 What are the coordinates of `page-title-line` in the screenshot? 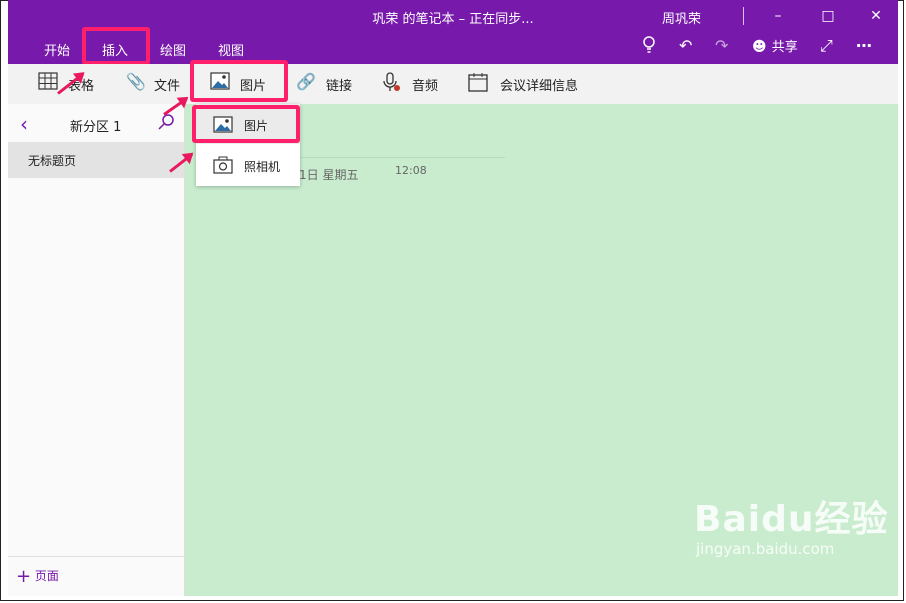 It's located at (401, 157).